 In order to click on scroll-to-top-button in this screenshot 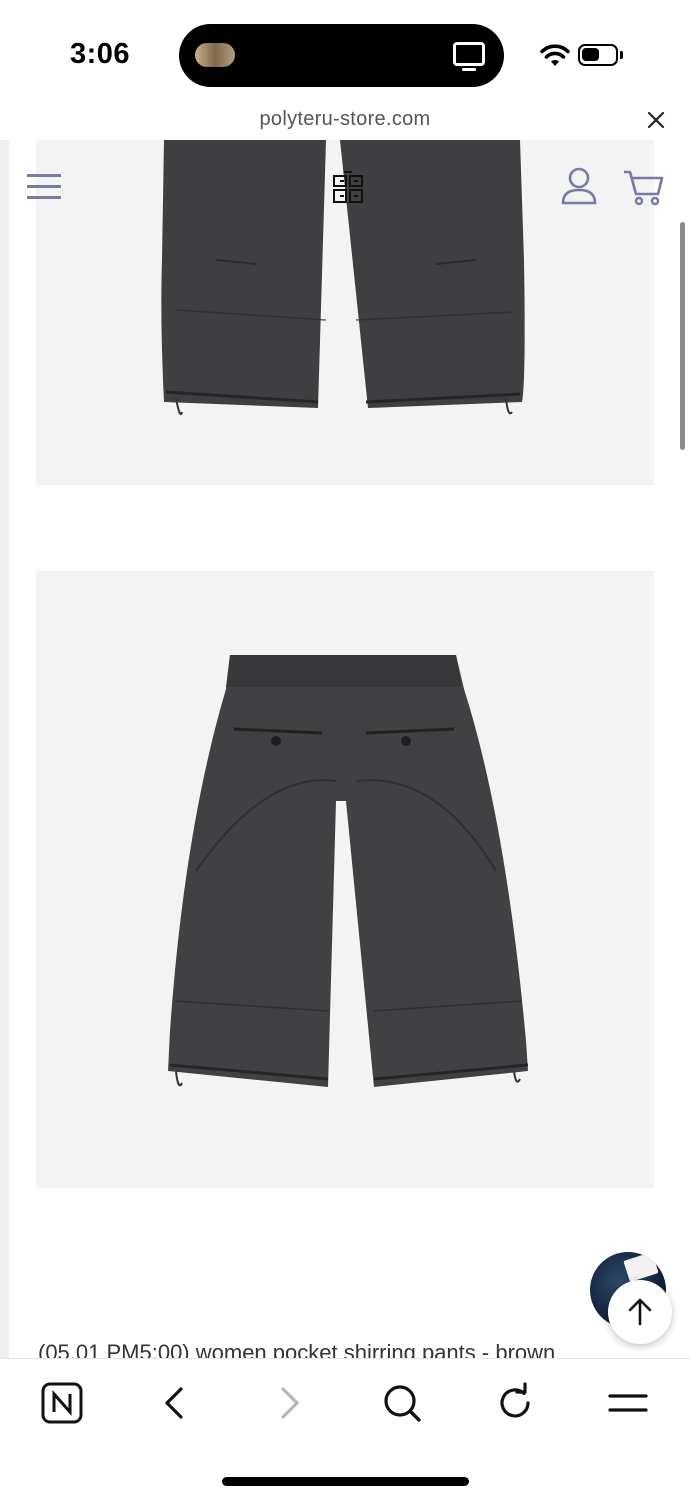, I will do `click(640, 1312)`.